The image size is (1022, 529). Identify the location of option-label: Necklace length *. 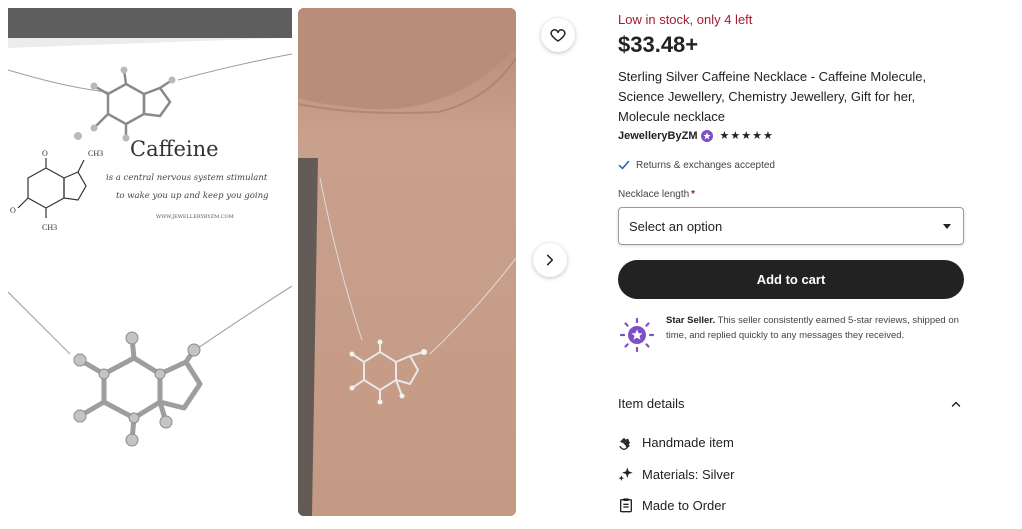
(656, 194).